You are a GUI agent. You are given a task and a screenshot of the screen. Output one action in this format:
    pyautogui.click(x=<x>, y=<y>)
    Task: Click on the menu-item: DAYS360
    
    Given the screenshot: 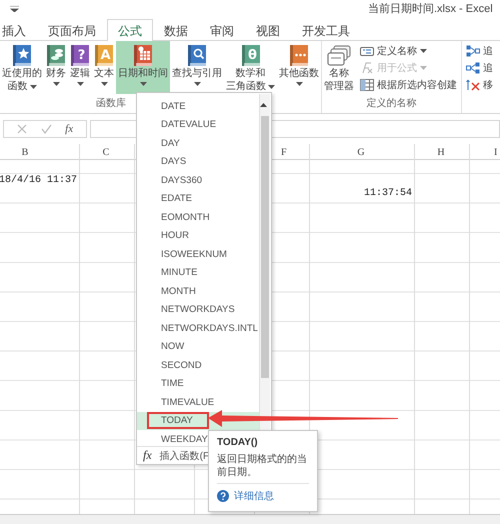 What is the action you would take?
    pyautogui.click(x=181, y=180)
    